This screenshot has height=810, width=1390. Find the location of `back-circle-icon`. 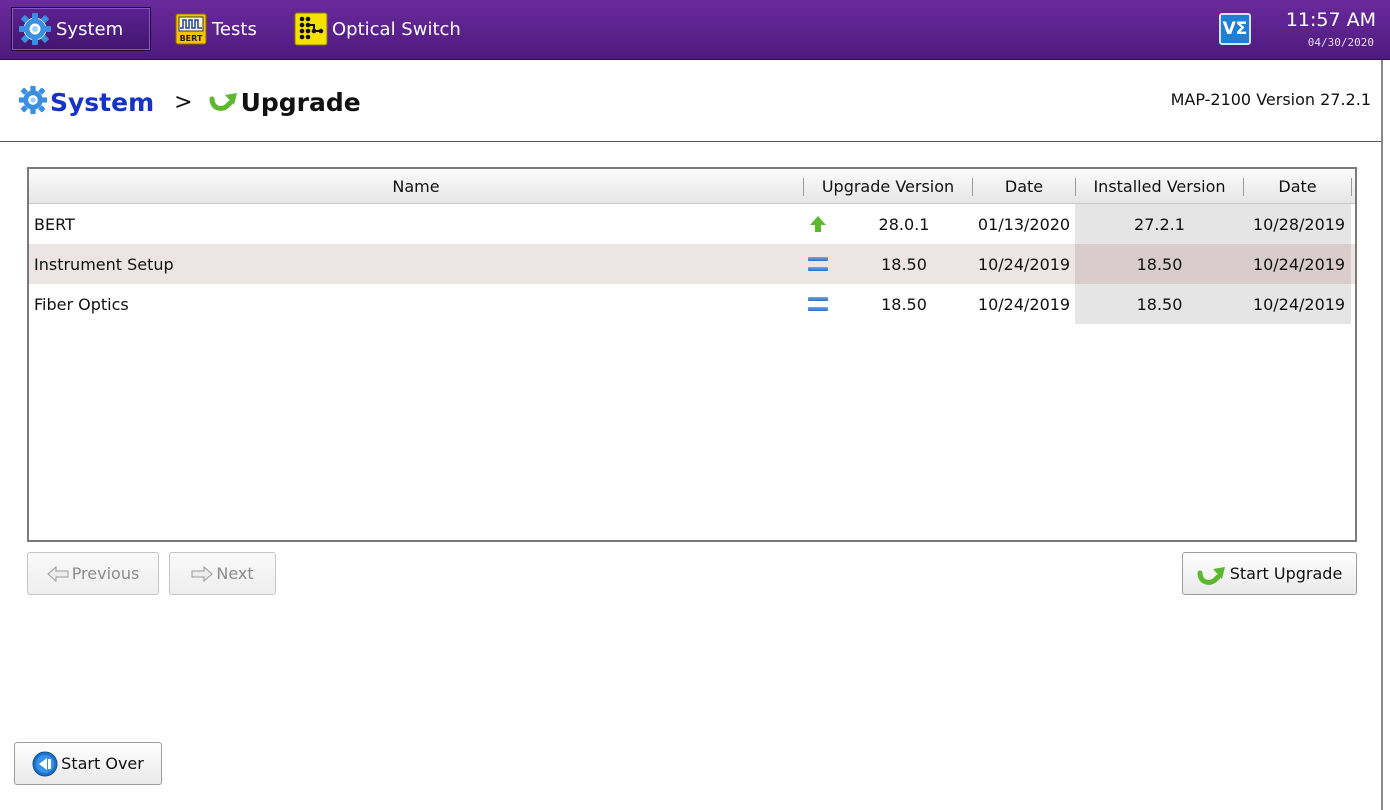

back-circle-icon is located at coordinates (45, 763).